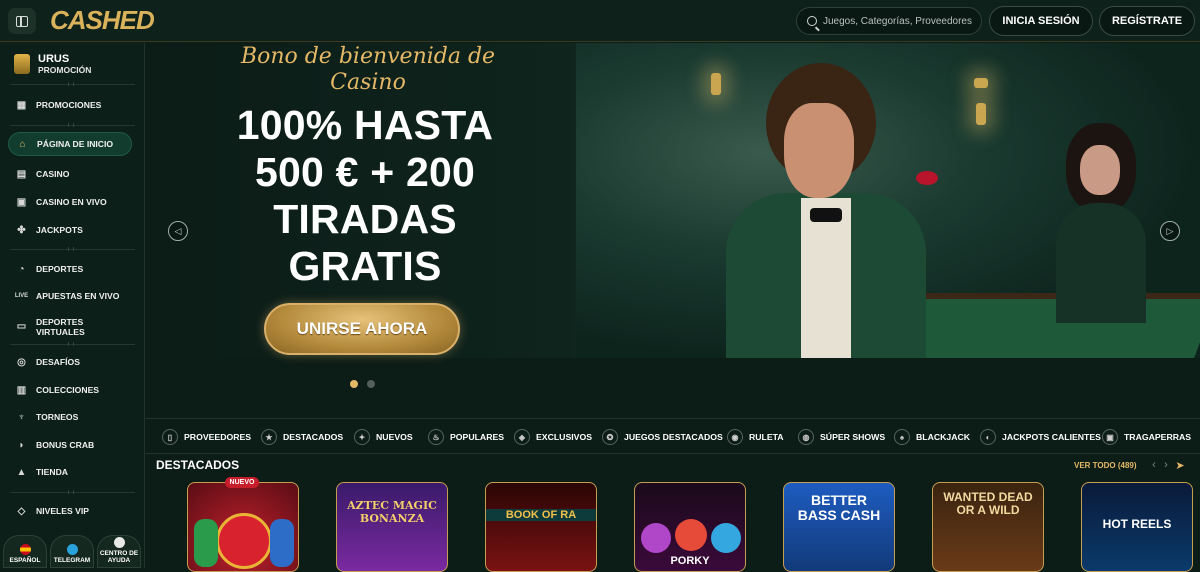 The width and height of the screenshot is (1200, 572). What do you see at coordinates (170, 437) in the screenshot?
I see `provider-icon: ▯` at bounding box center [170, 437].